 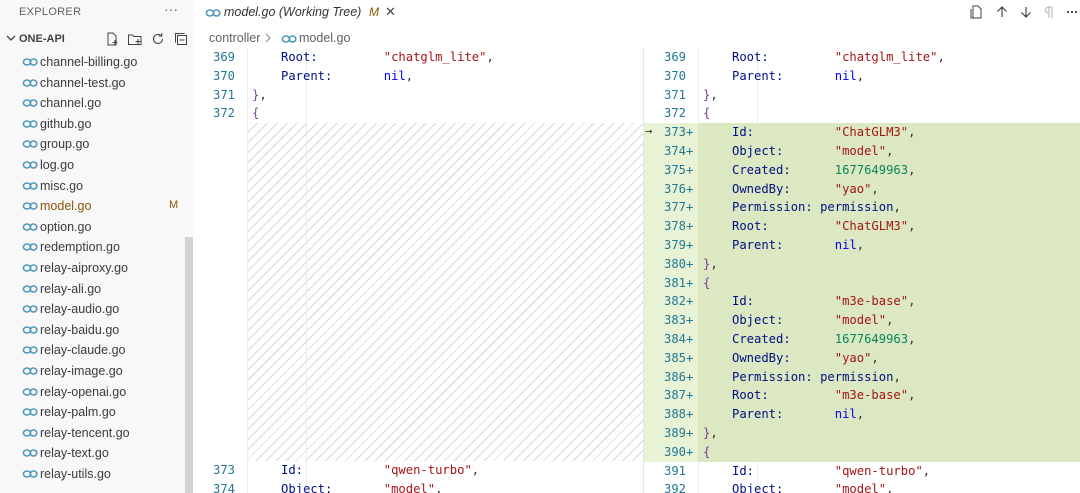 I want to click on file-item: misc.go, so click(x=92, y=186).